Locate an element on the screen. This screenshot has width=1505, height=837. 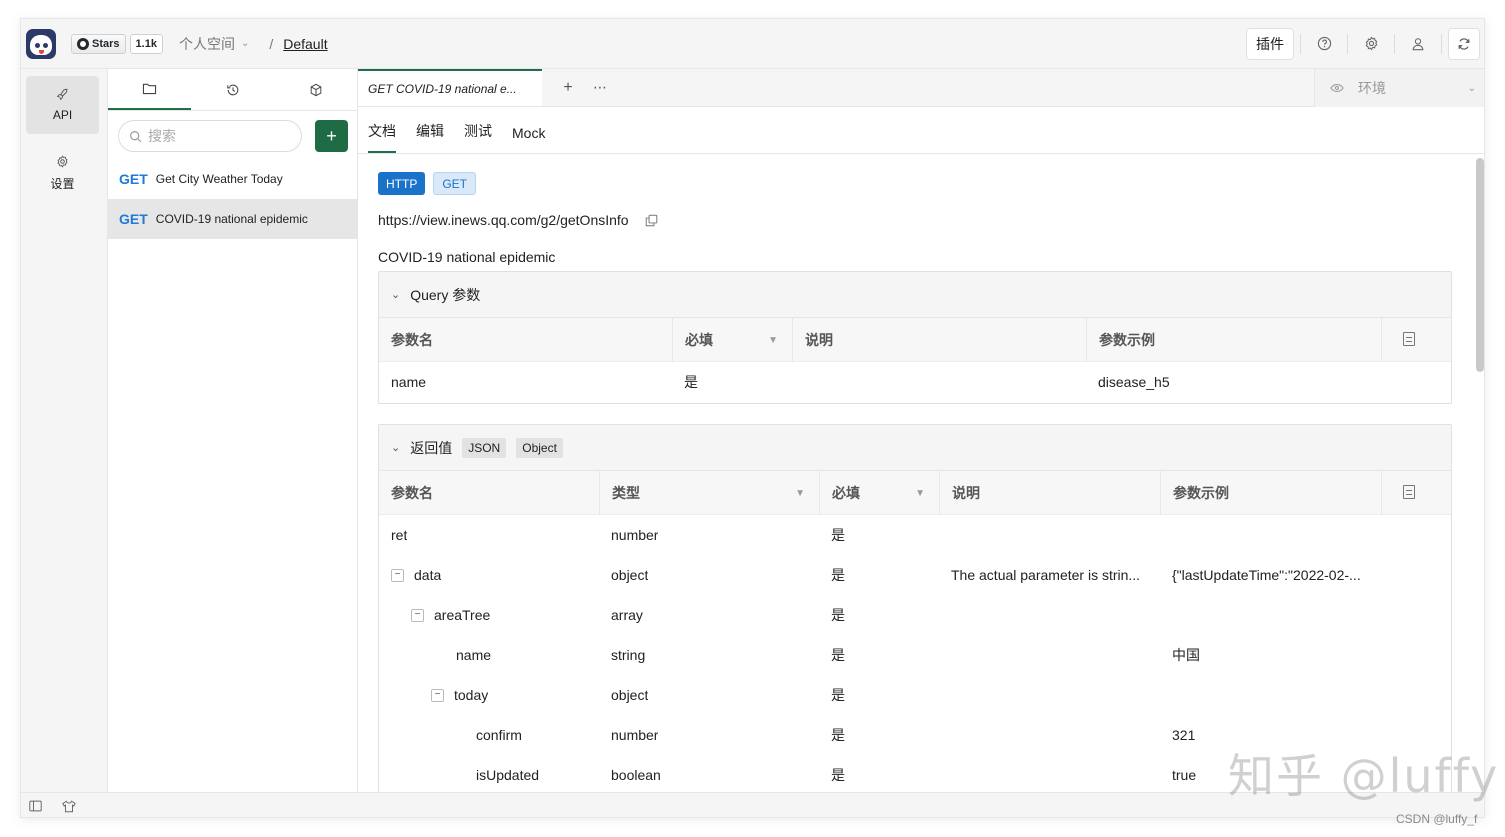
table-row: name 是 disease_h5 is located at coordinates (915, 382).